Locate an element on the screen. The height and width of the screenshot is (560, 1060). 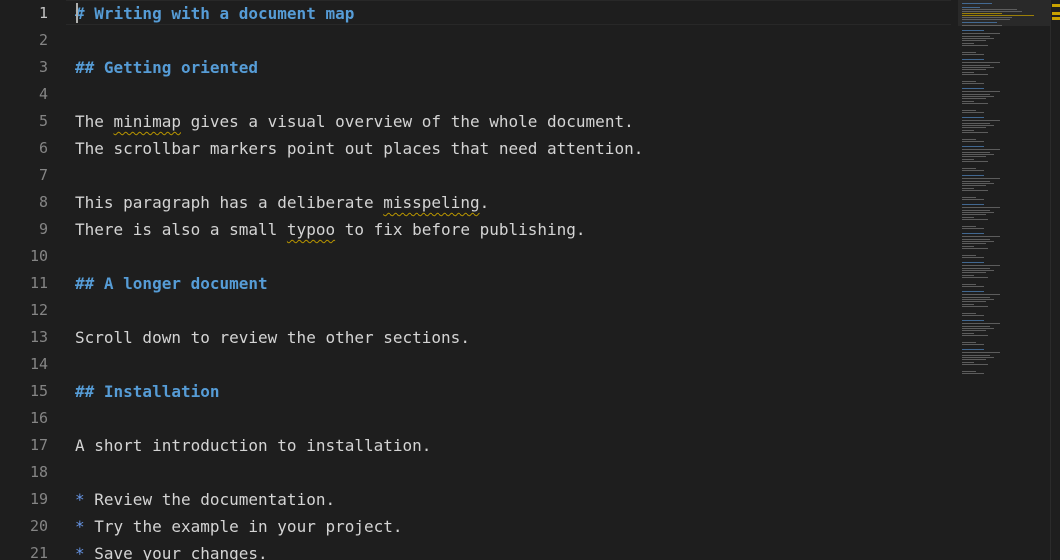
list-item-line: * Try the example in your project. is located at coordinates (239, 526).